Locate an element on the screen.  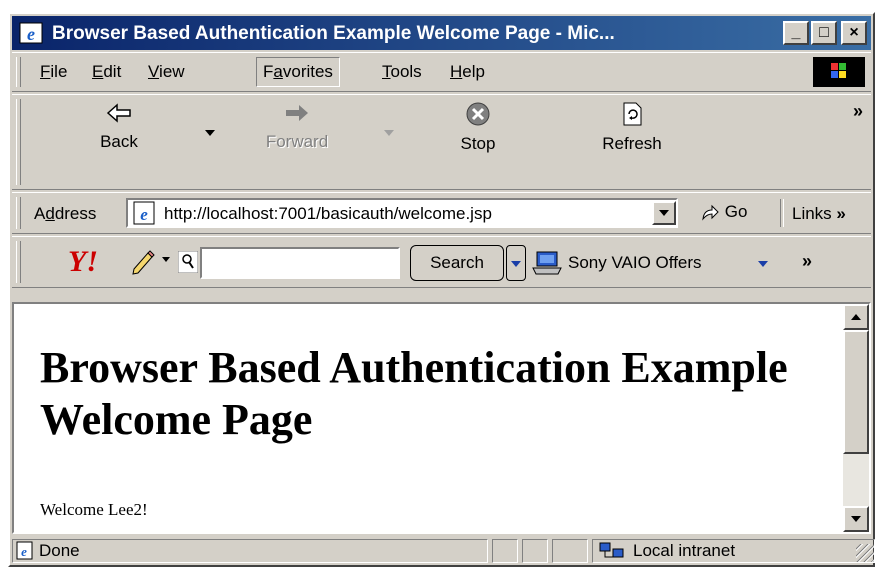
menu-view-accel: V is located at coordinates (154, 71).